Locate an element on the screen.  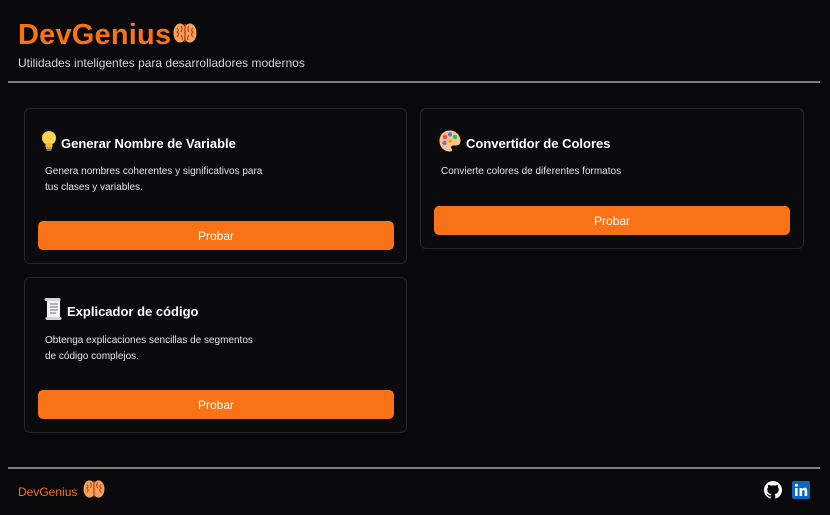
card-header: Convertidor de Colores is located at coordinates (524, 143).